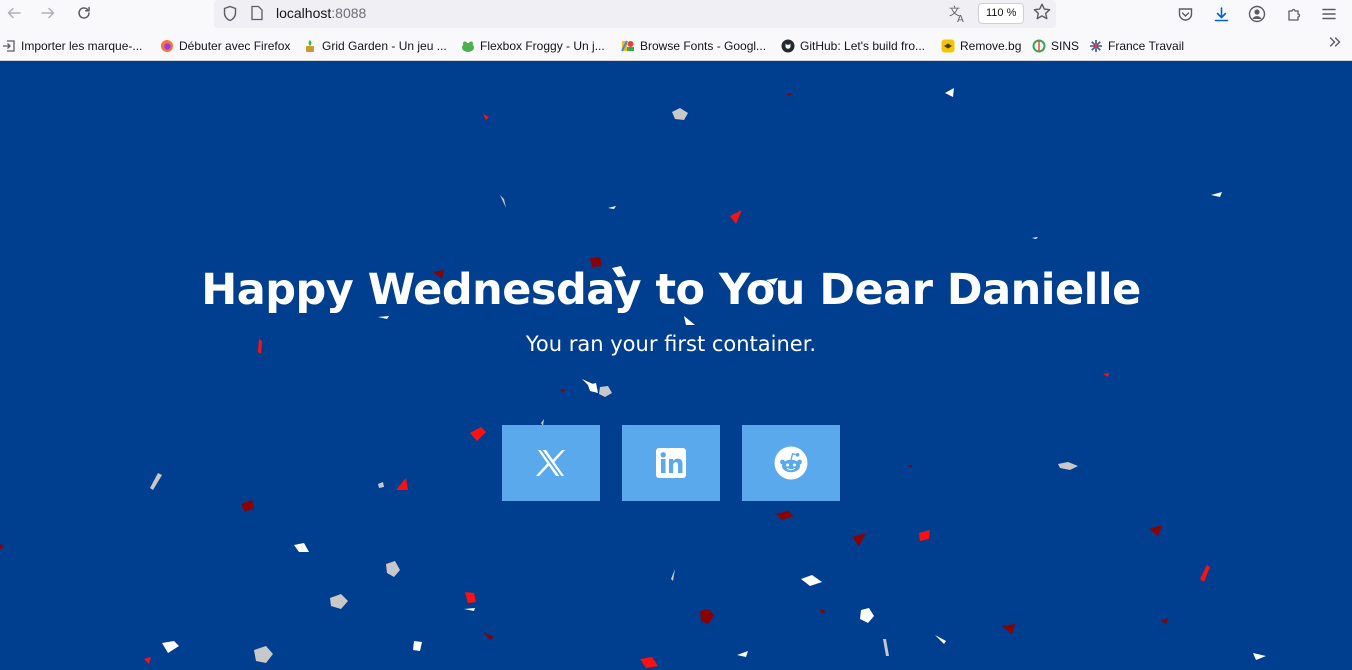  Describe the element at coordinates (1001, 13) in the screenshot. I see `zoom-level-button: 110 %` at that location.